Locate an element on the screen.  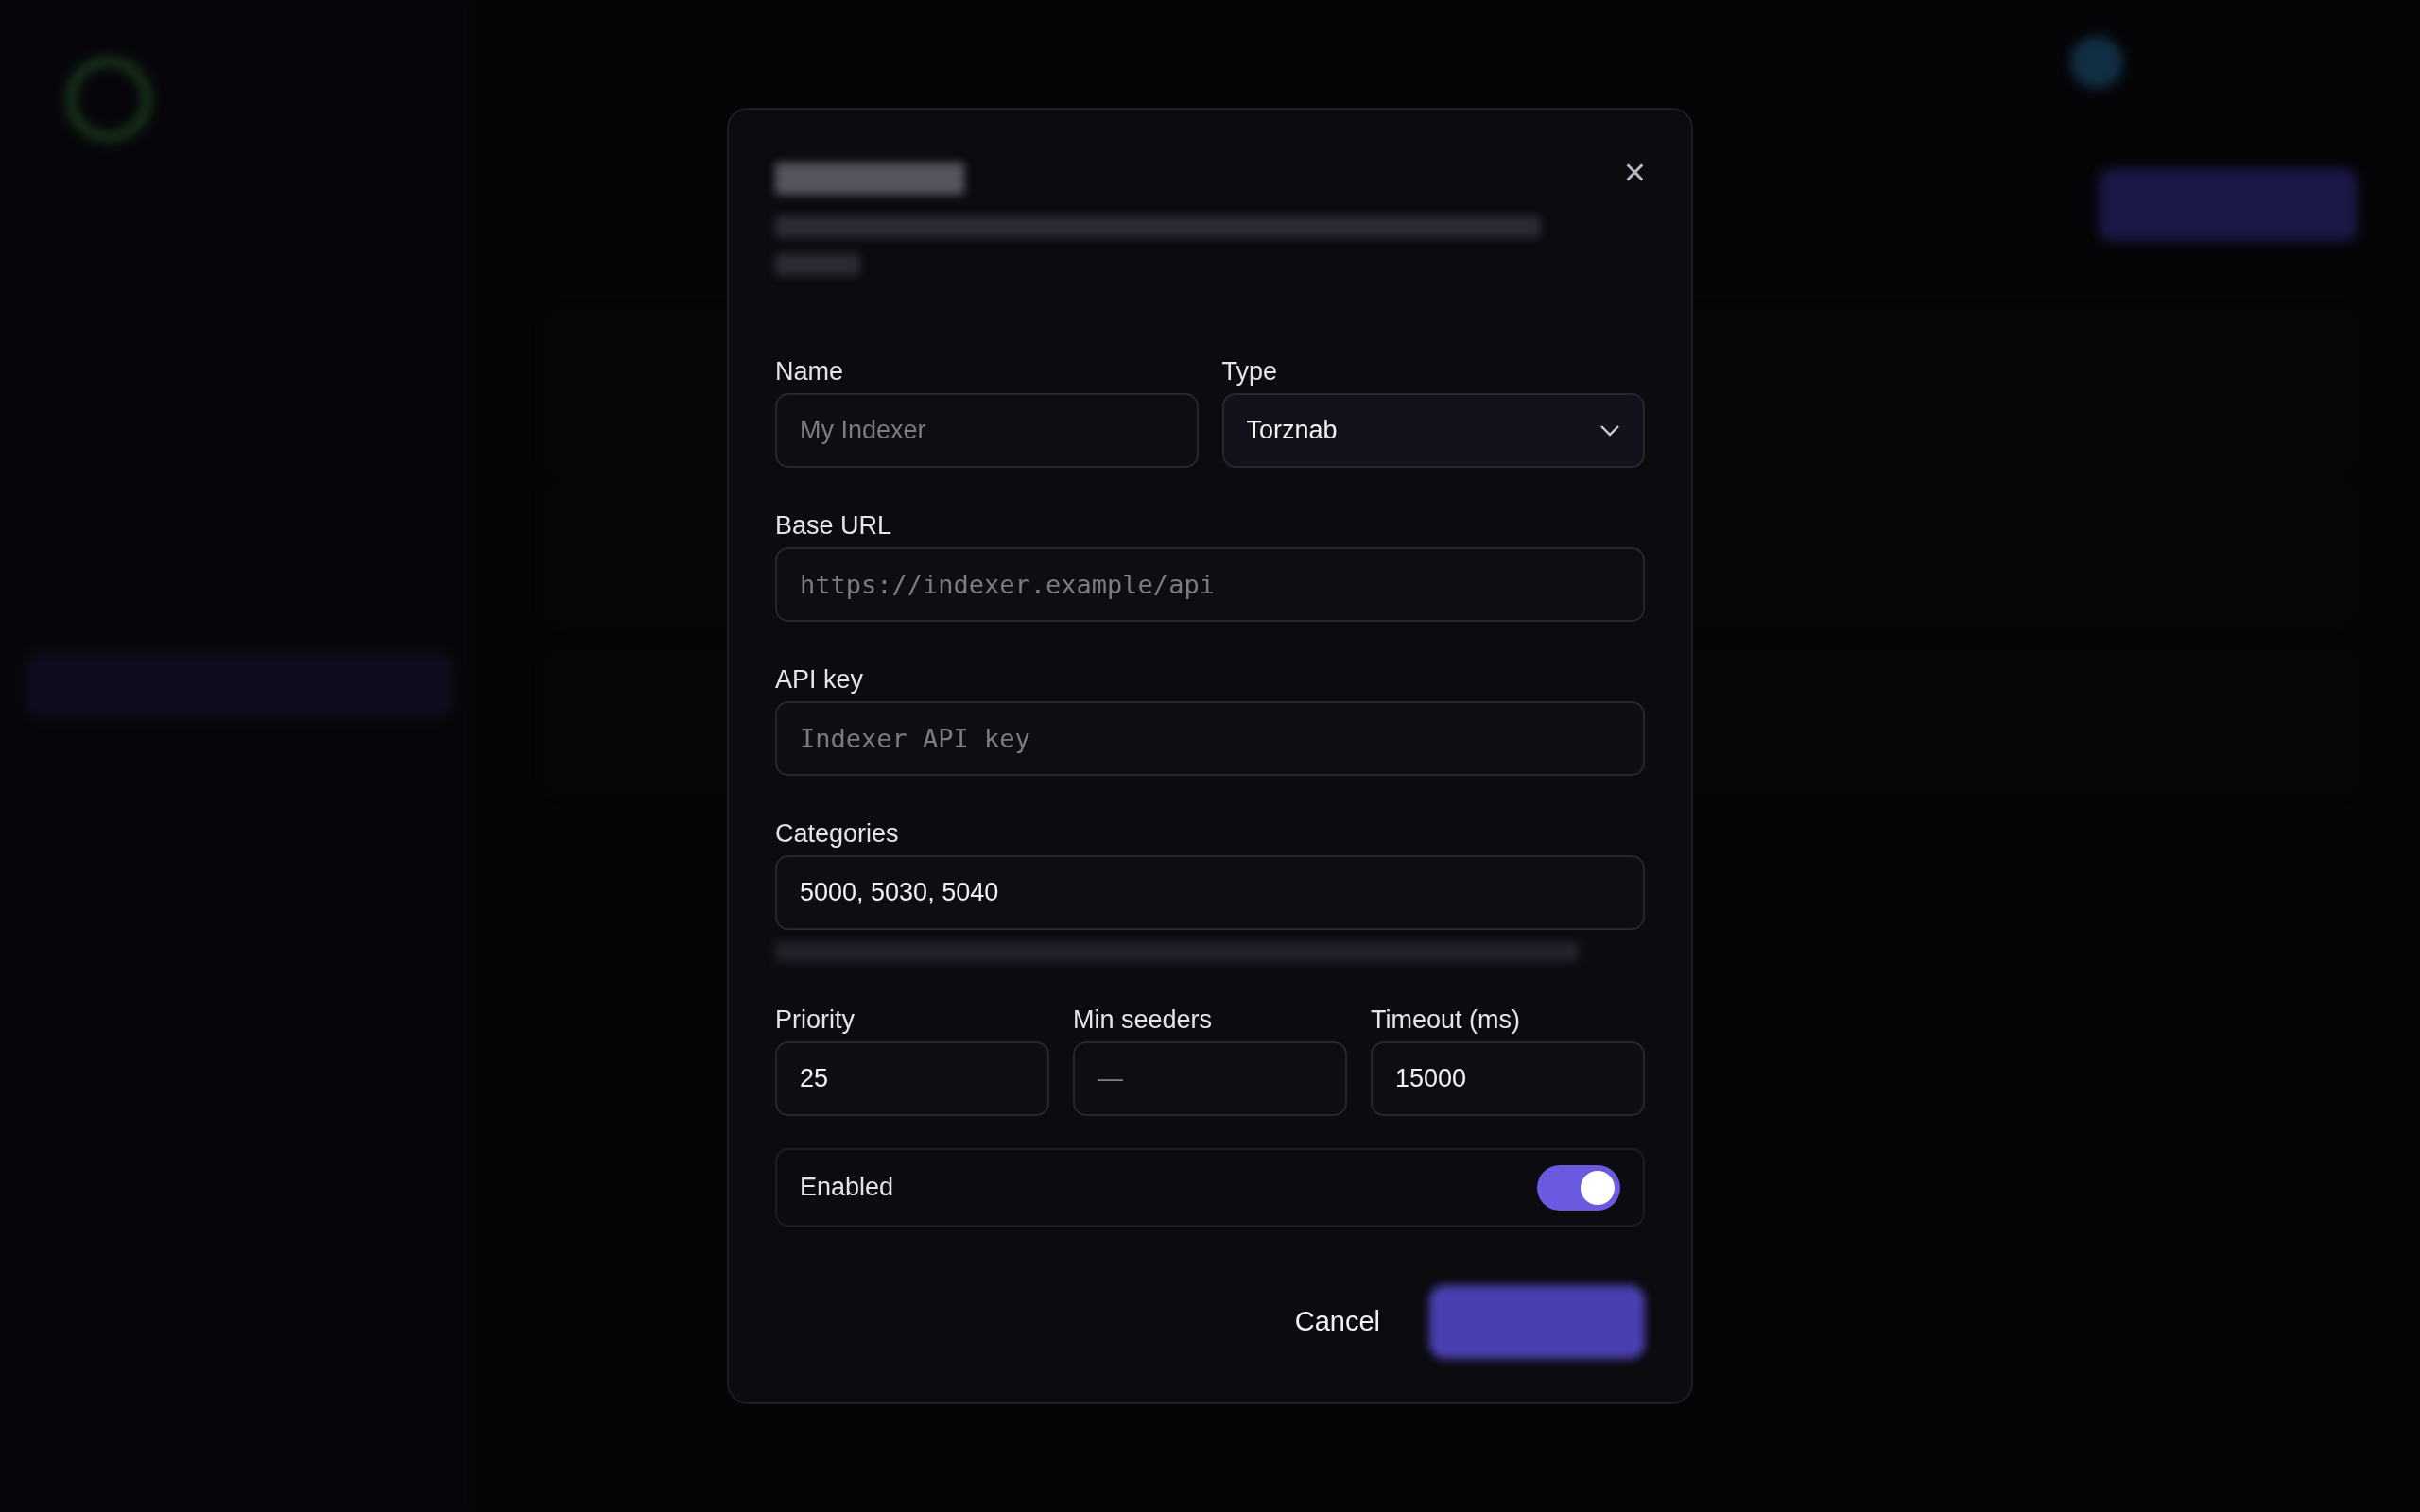
field-label: Timeout (ms) is located at coordinates (1445, 1020).